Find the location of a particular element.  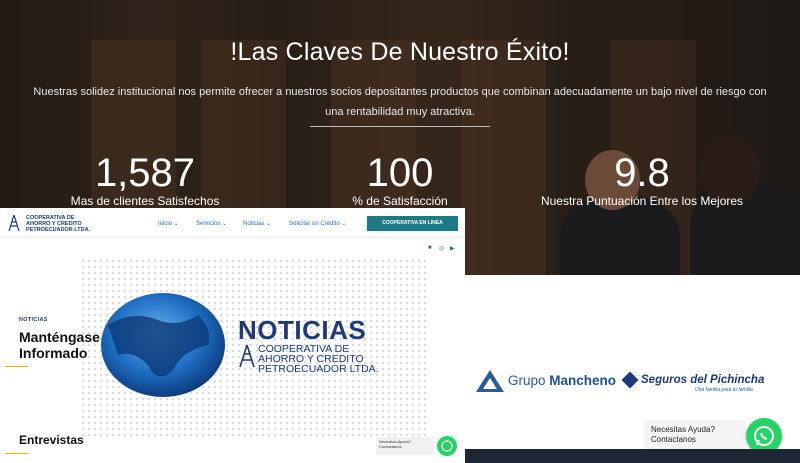

stat-value: 9.8 is located at coordinates (642, 173).